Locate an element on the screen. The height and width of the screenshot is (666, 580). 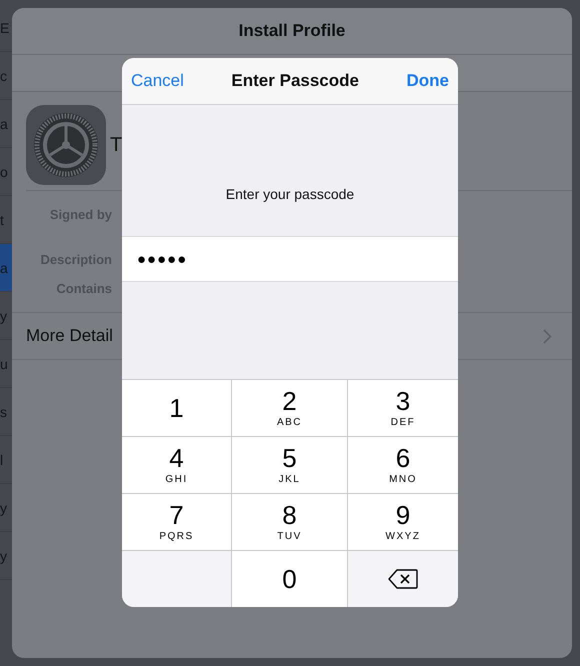
list-item: a is located at coordinates (6, 268).